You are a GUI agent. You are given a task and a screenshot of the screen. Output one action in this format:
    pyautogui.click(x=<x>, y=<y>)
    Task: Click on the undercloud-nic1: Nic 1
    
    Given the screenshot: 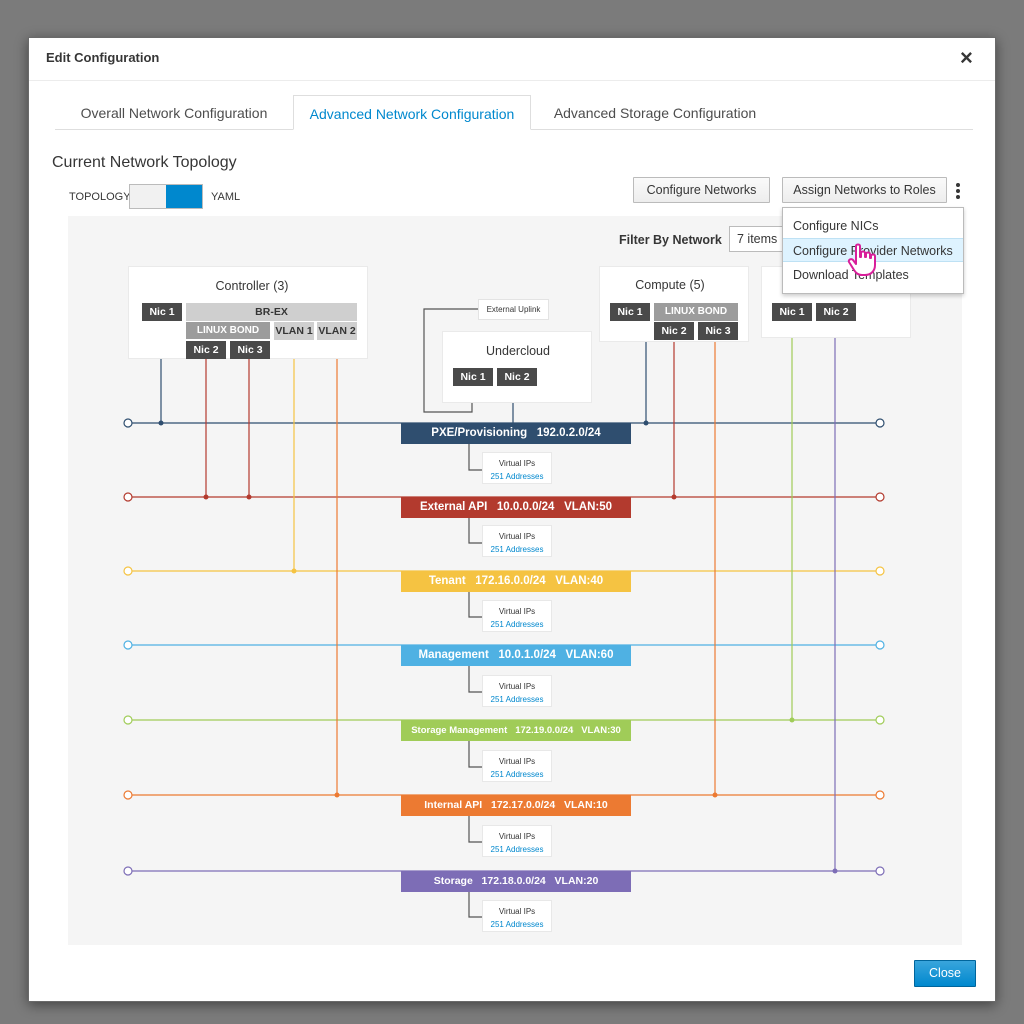 What is the action you would take?
    pyautogui.click(x=473, y=377)
    